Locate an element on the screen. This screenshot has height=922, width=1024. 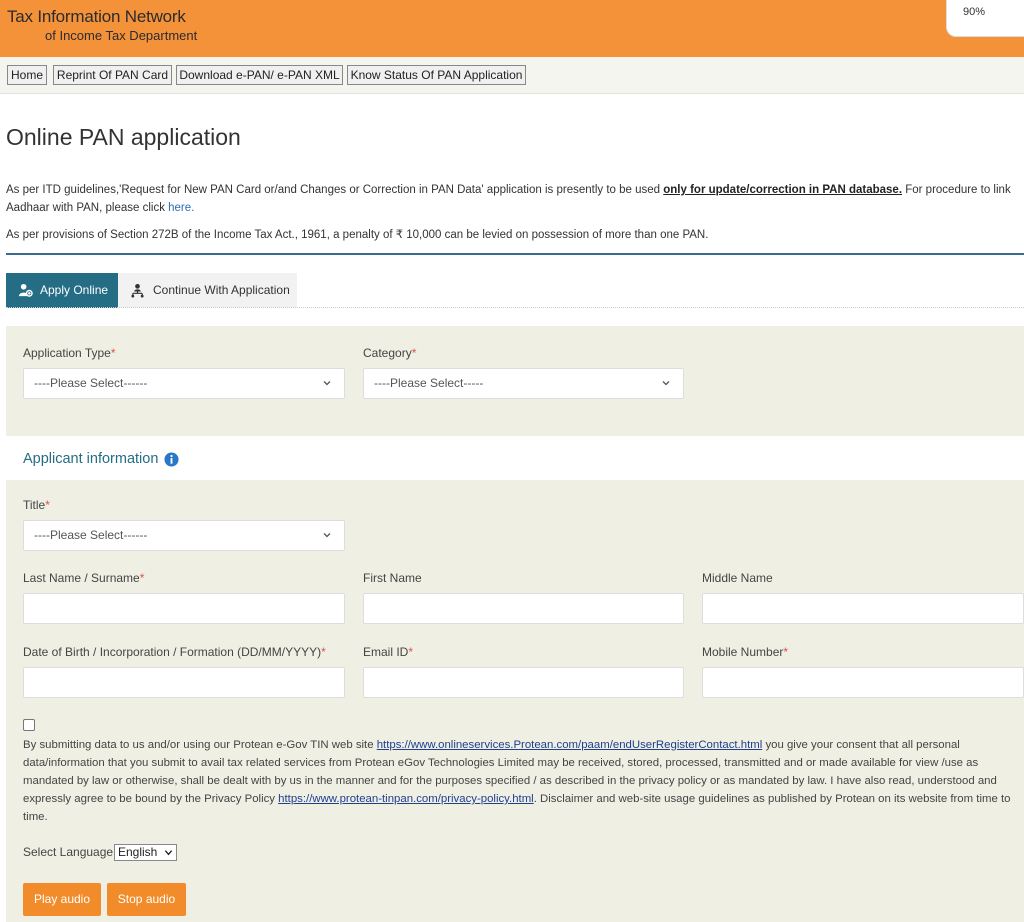
tab-apply-online: Apply Online is located at coordinates (62, 290).